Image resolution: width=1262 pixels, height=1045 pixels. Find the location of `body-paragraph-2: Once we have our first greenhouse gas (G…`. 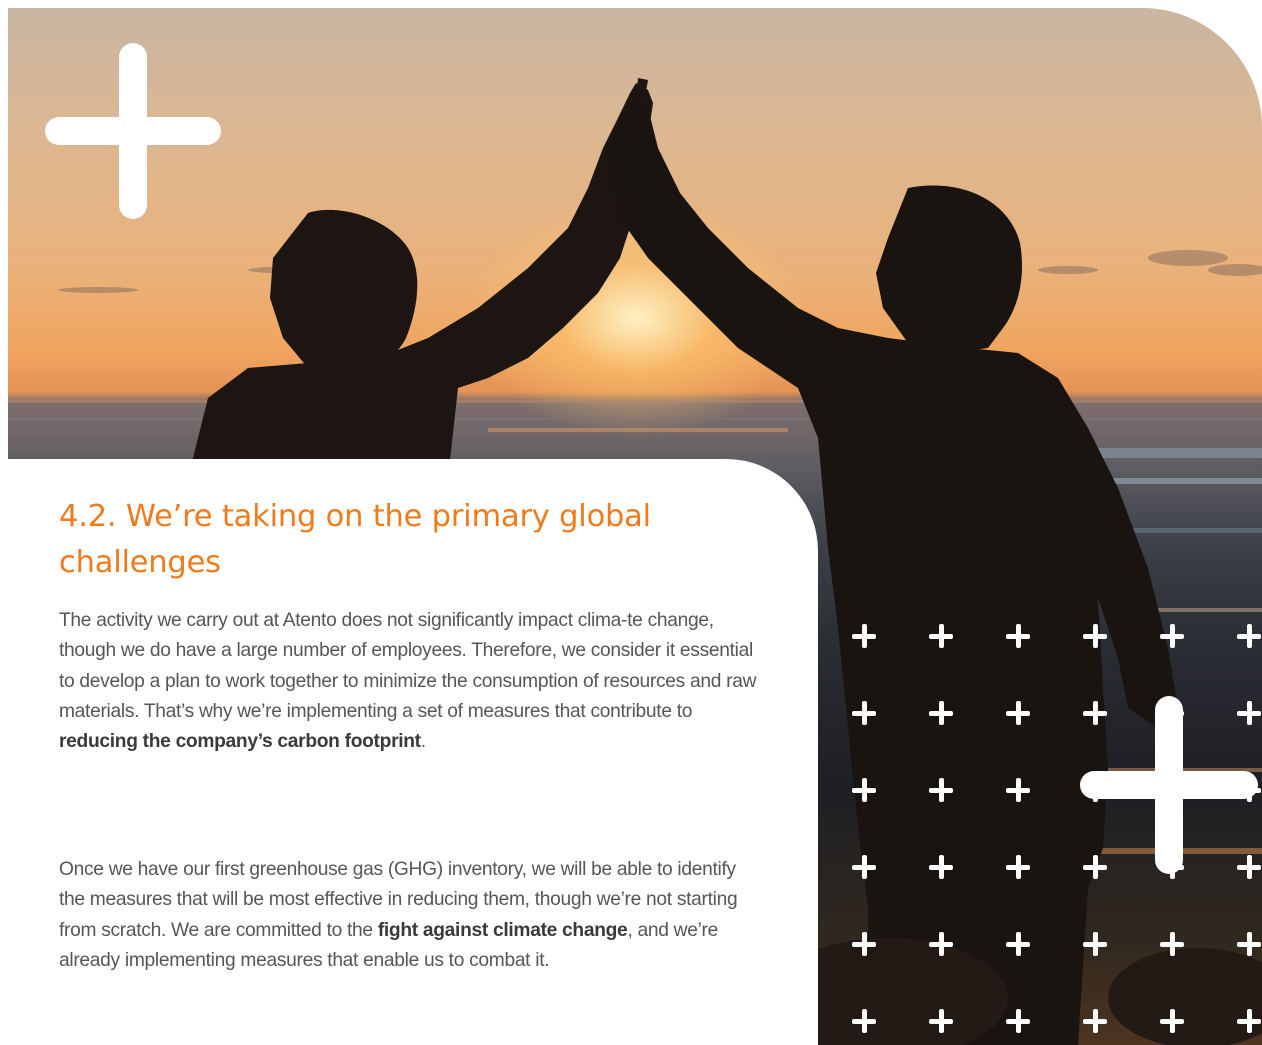

body-paragraph-2: Once we have our first greenhouse gas (G… is located at coordinates (409, 915).